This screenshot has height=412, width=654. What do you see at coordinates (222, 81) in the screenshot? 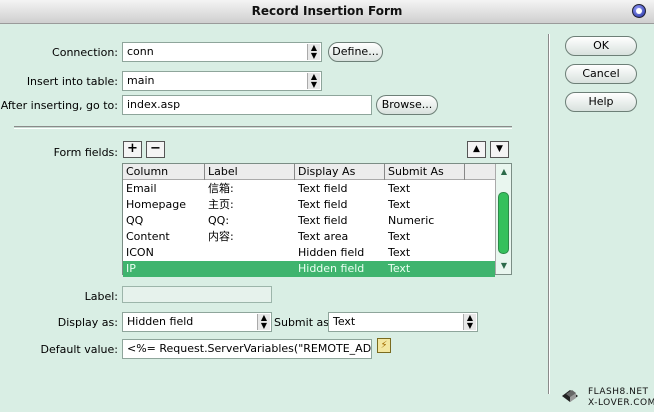
I see `table-select: main ▲ ▼` at bounding box center [222, 81].